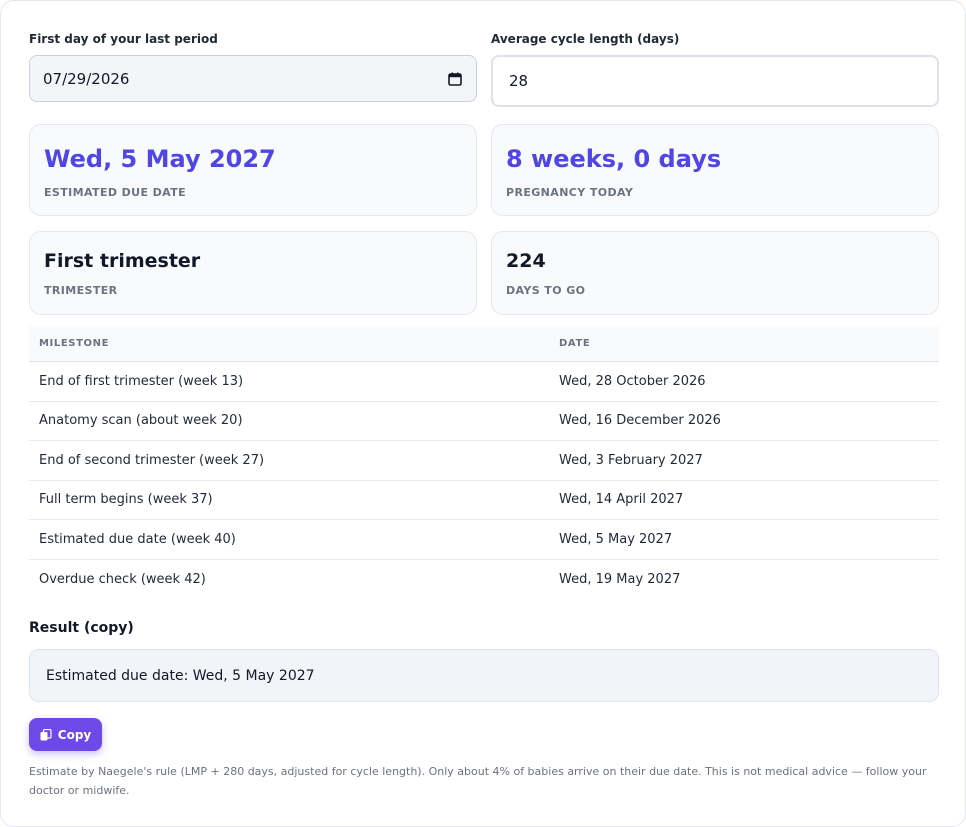  What do you see at coordinates (81, 628) in the screenshot?
I see `result-label: Result (copy)` at bounding box center [81, 628].